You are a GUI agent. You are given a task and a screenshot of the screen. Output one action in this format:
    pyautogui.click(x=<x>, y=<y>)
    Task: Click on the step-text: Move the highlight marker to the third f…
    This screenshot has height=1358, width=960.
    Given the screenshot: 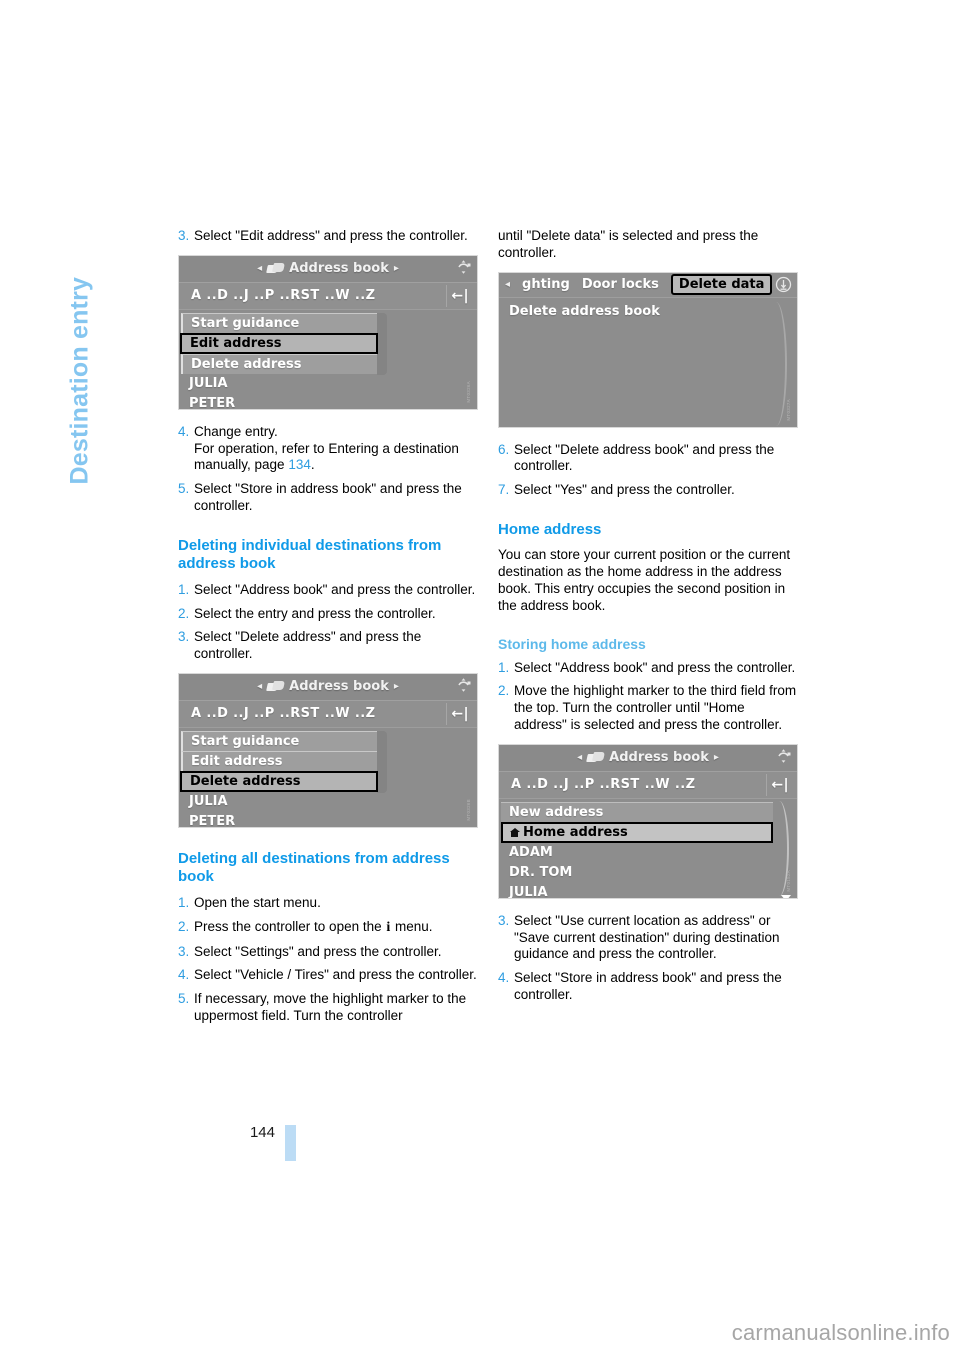 What is the action you would take?
    pyautogui.click(x=655, y=708)
    